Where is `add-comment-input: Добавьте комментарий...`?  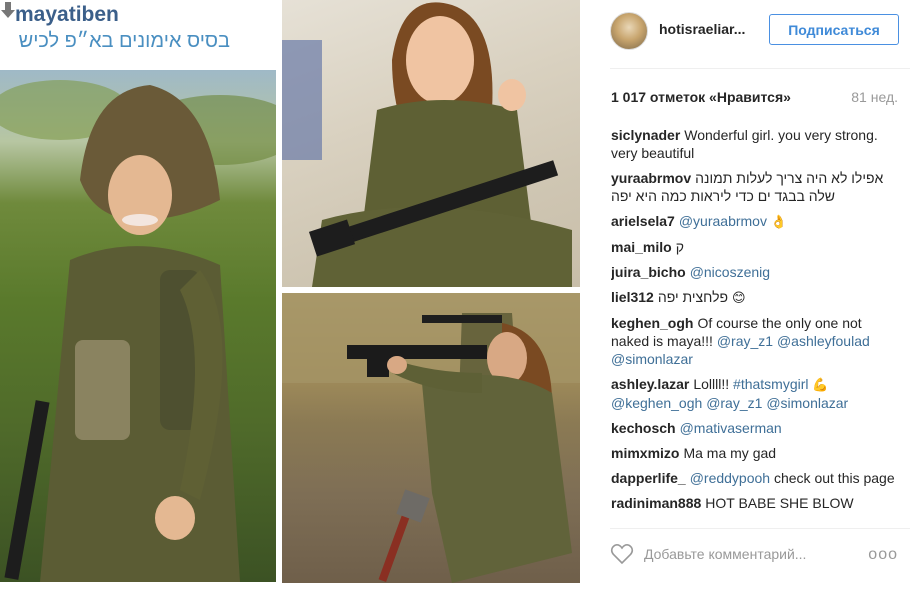 add-comment-input: Добавьте комментарий... is located at coordinates (725, 554).